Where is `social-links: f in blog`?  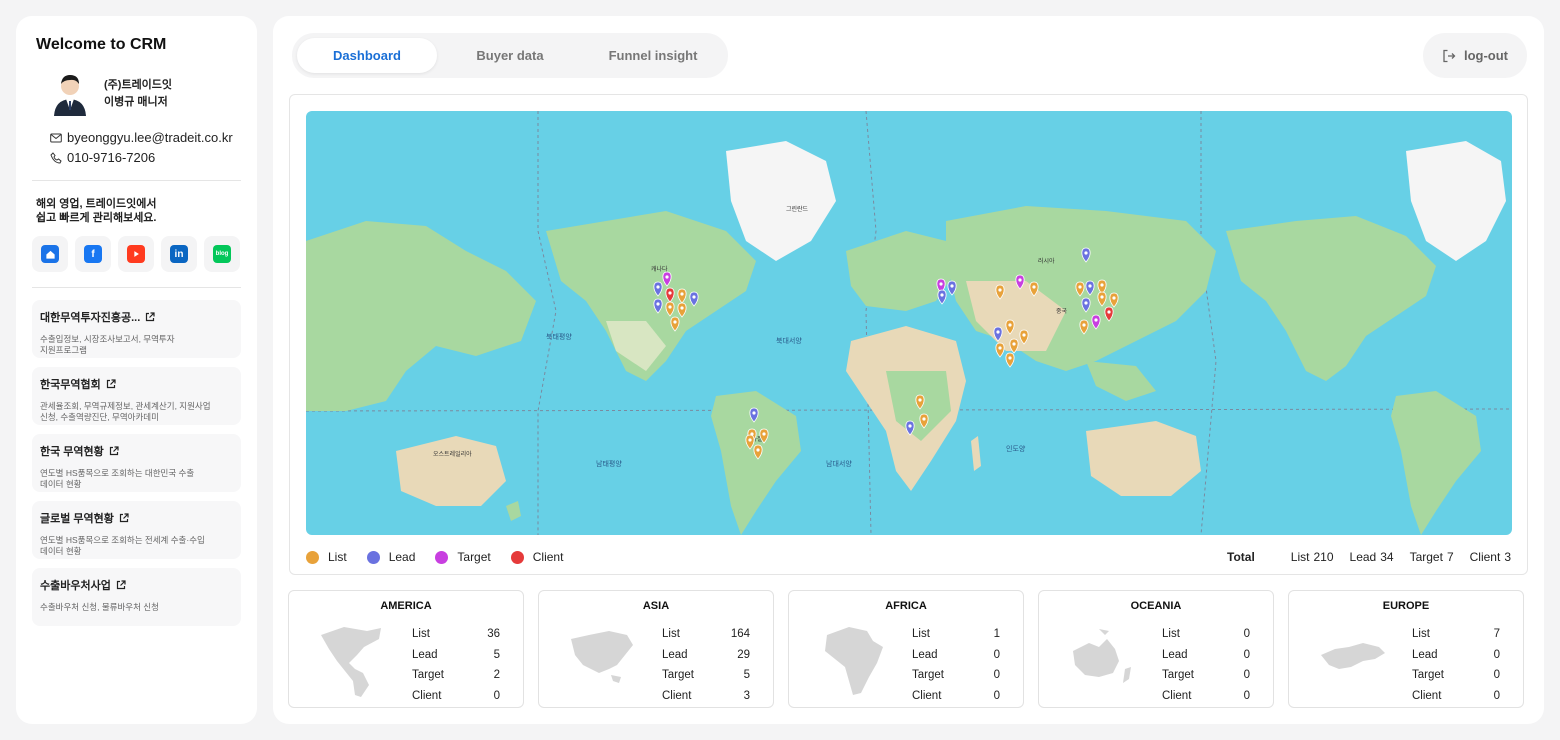 social-links: f in blog is located at coordinates (136, 254).